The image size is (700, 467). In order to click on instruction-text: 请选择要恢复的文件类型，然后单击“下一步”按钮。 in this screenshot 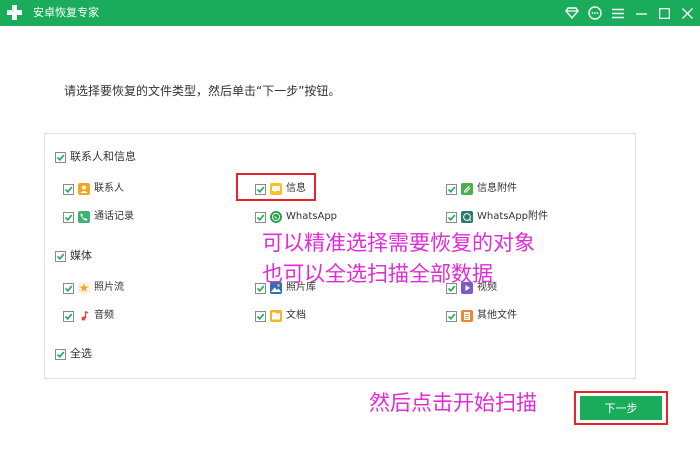, I will do `click(202, 91)`.